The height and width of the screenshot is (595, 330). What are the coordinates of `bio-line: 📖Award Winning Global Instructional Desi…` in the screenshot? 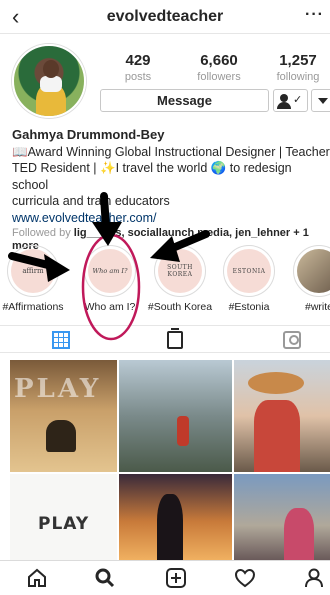 It's located at (171, 151).